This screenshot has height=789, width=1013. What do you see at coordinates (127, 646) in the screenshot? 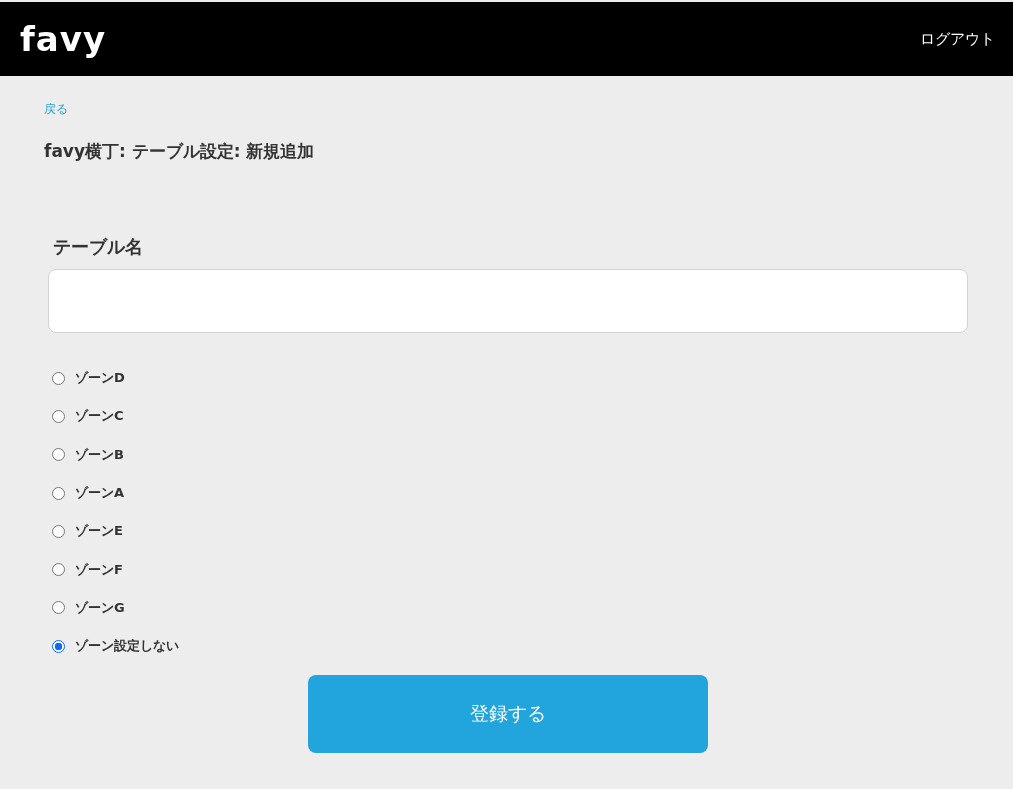
I see `zone-label: ゾーン設定しない` at bounding box center [127, 646].